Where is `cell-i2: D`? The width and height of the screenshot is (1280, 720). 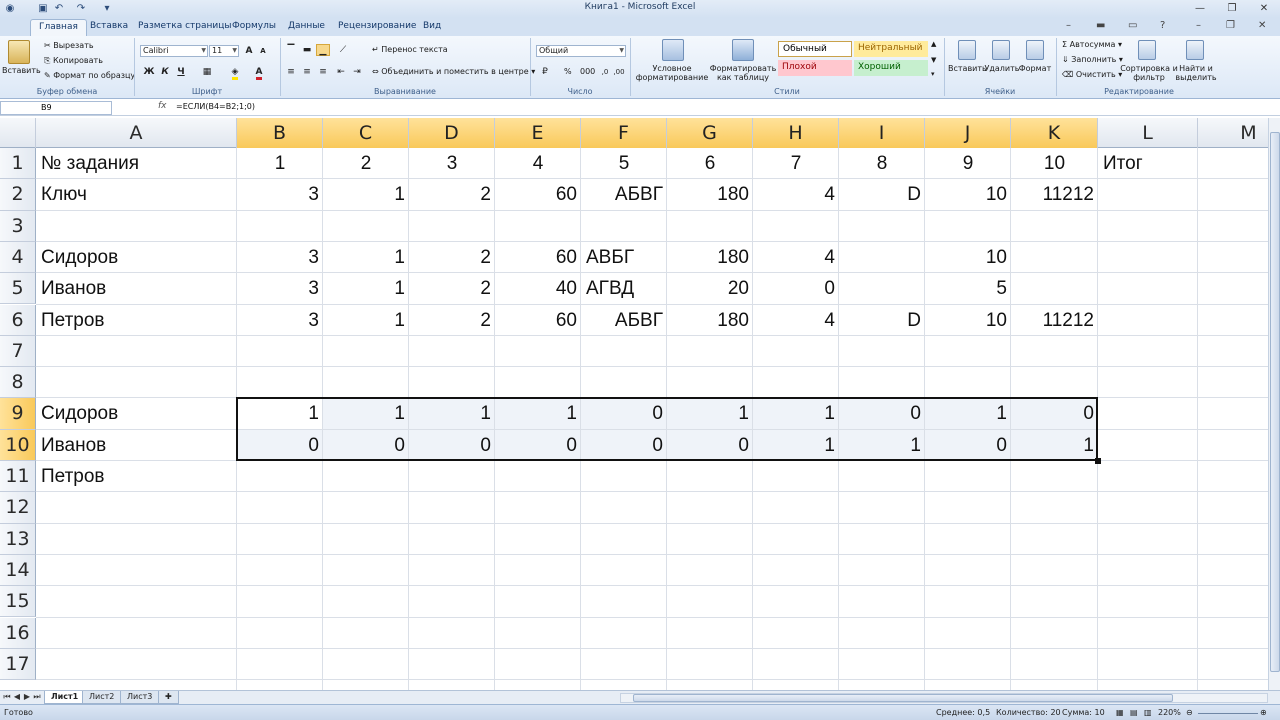
cell-i2: D is located at coordinates (882, 194).